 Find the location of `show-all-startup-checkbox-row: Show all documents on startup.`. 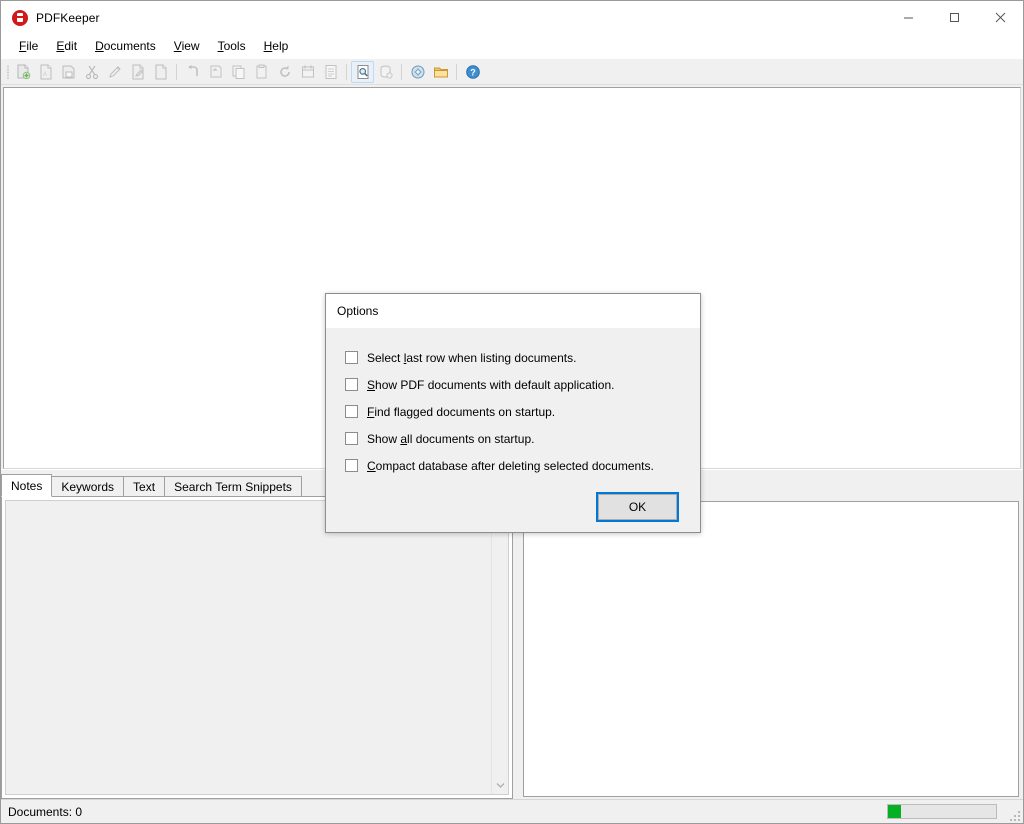

show-all-startup-checkbox-row: Show all documents on startup. is located at coordinates (522, 438).